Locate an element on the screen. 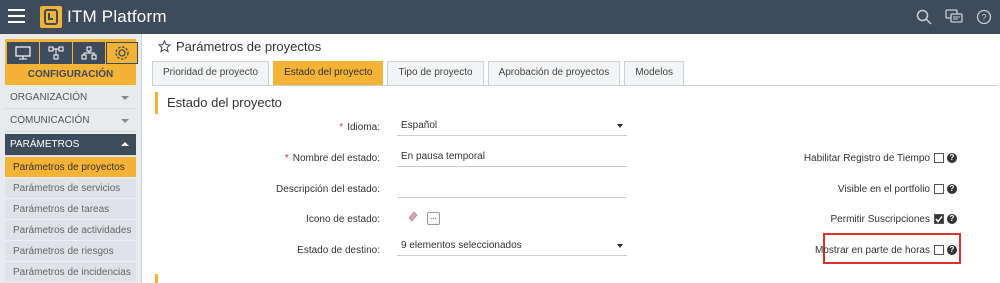  sidebar-section-organizacion: ORGANIZACIÓN is located at coordinates (70, 98).